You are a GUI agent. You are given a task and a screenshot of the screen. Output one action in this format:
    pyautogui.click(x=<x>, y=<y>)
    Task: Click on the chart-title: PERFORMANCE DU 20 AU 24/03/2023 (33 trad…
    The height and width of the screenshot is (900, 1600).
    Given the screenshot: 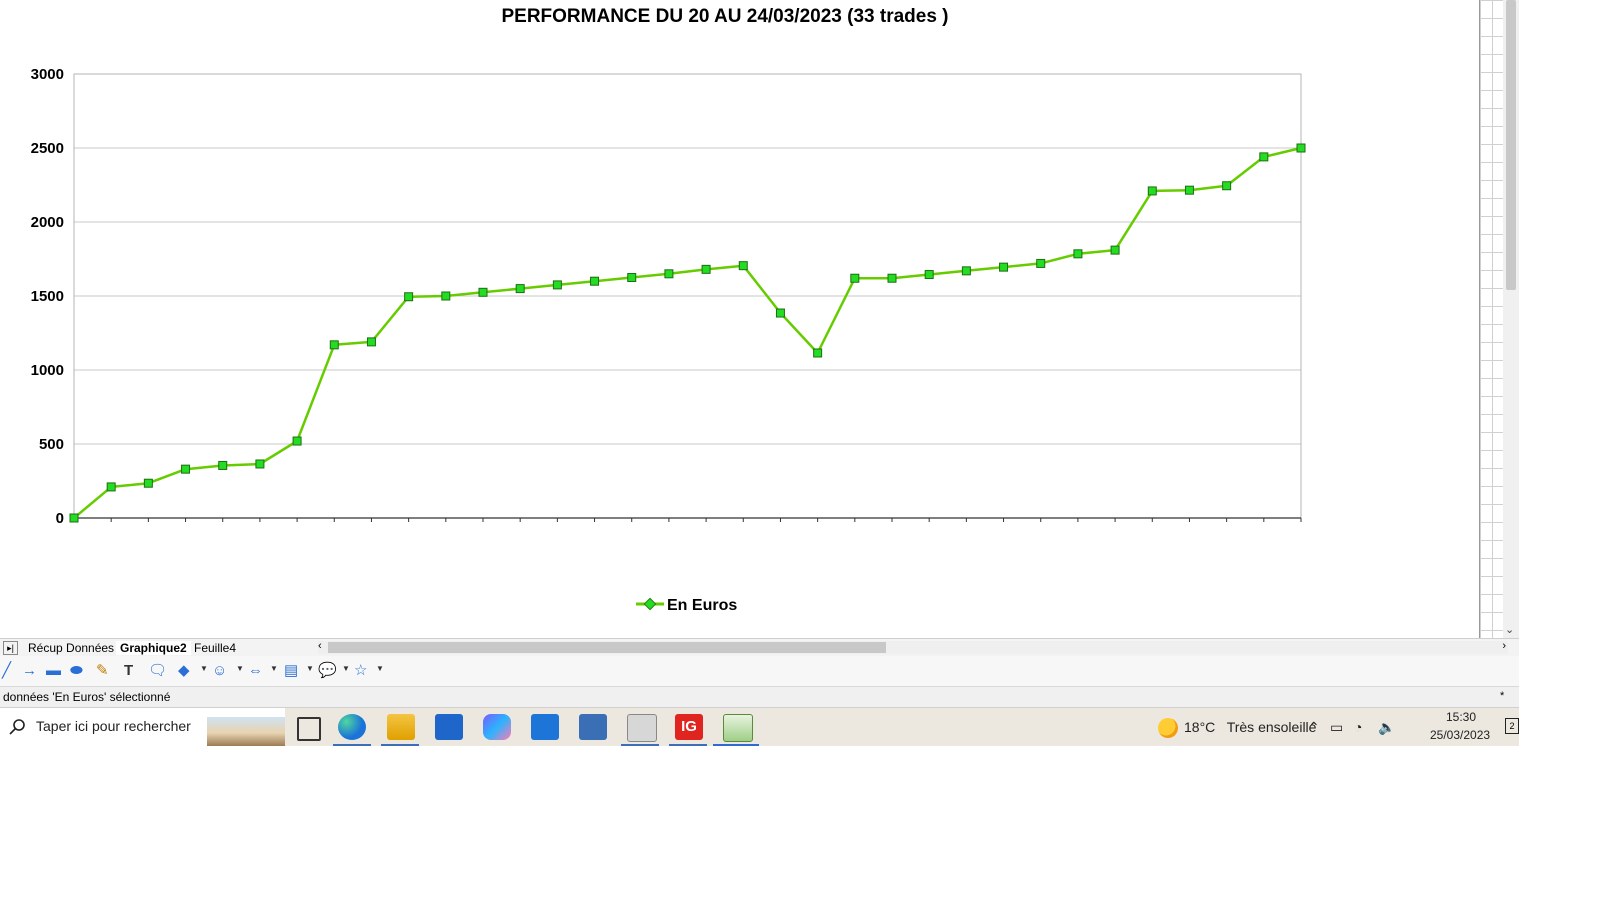 What is the action you would take?
    pyautogui.click(x=724, y=16)
    